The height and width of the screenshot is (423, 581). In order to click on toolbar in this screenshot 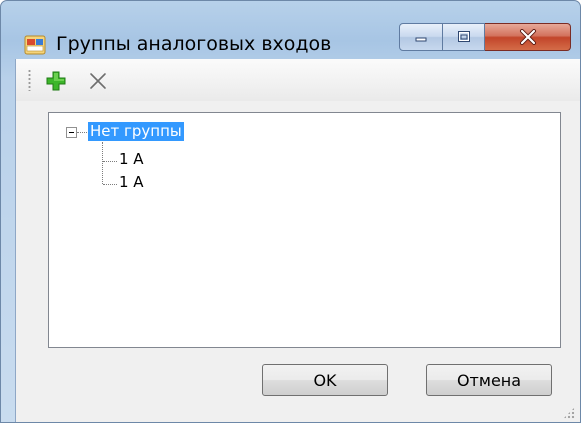, I will do `click(298, 80)`.